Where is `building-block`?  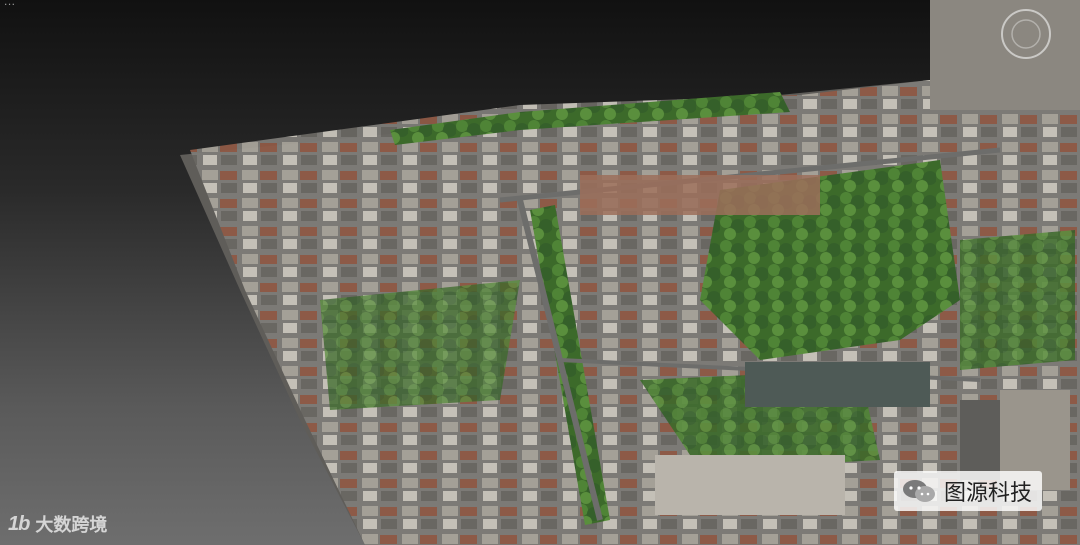
building-block is located at coordinates (700, 195).